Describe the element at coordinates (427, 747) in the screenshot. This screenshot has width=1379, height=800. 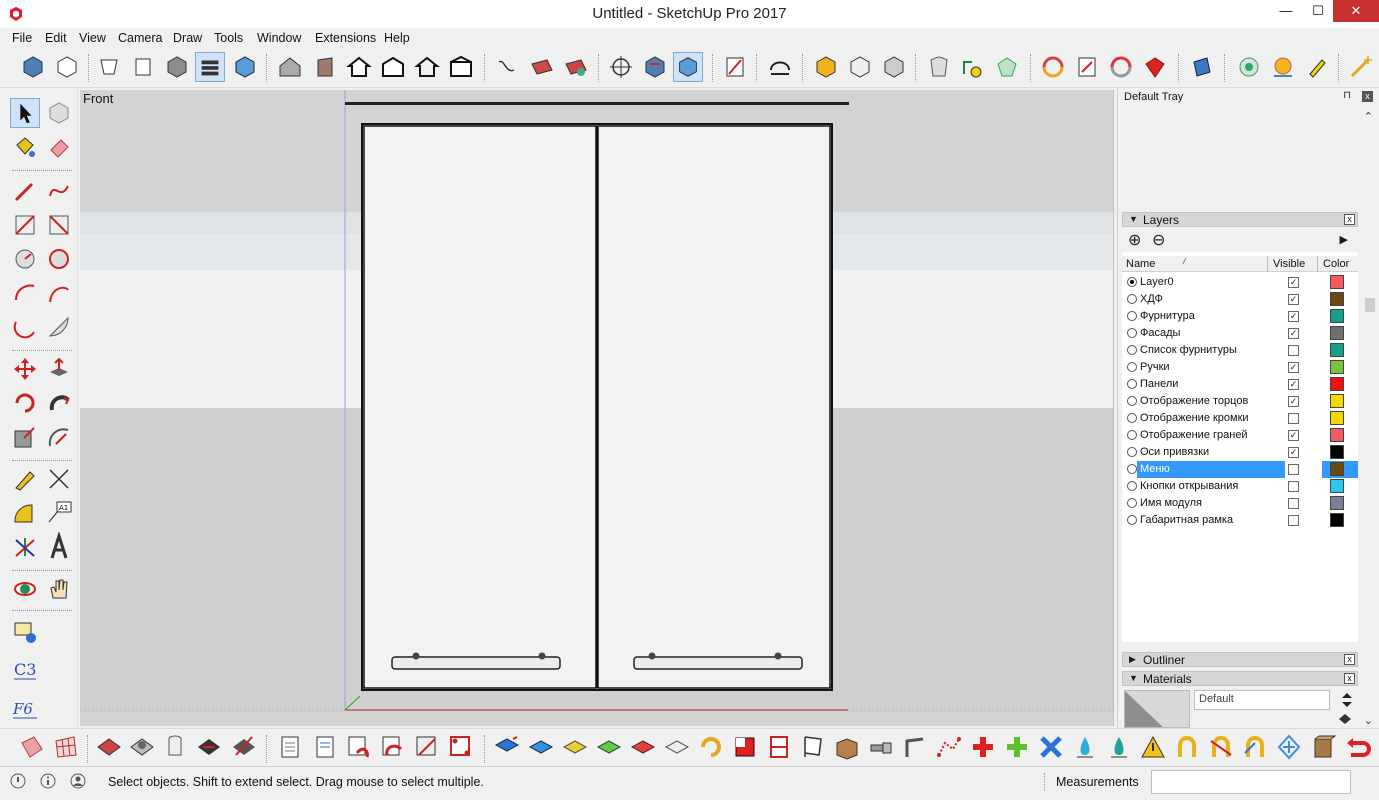
I see `grid-panel-icon` at that location.